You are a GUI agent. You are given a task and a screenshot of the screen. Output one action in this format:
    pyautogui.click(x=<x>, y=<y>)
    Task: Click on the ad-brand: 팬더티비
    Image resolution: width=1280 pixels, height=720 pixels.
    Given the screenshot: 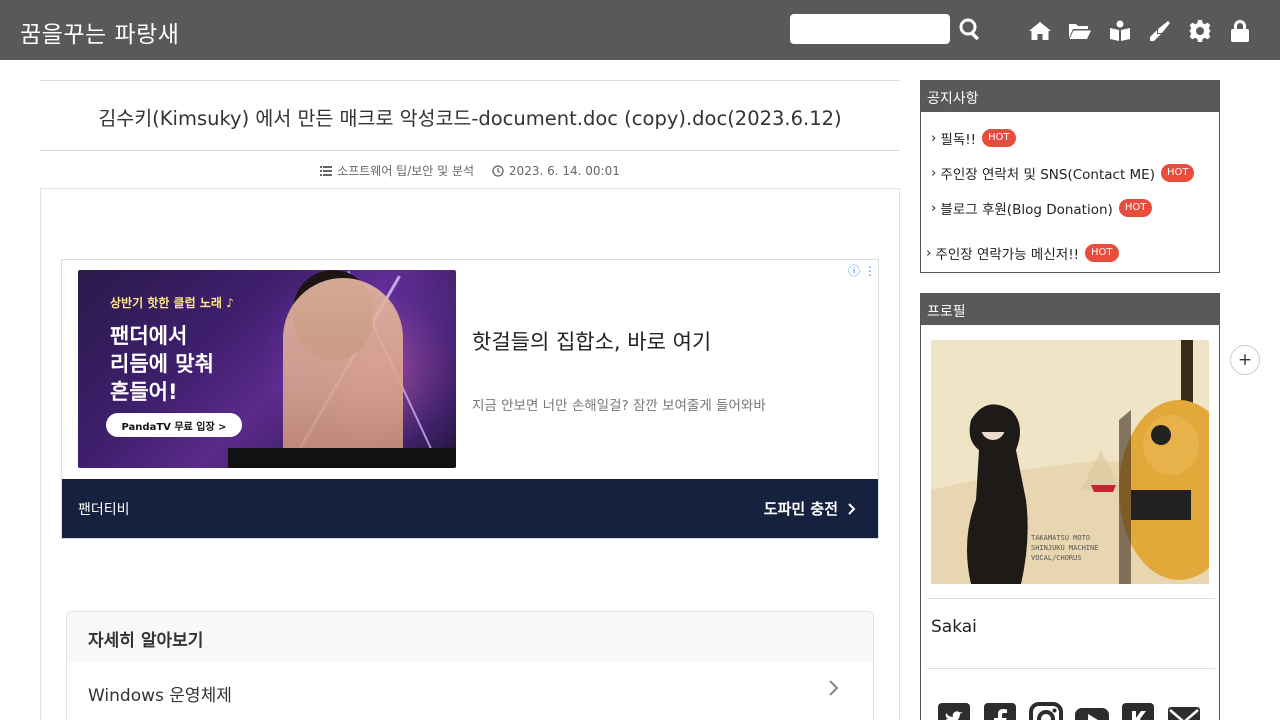 What is the action you would take?
    pyautogui.click(x=104, y=509)
    